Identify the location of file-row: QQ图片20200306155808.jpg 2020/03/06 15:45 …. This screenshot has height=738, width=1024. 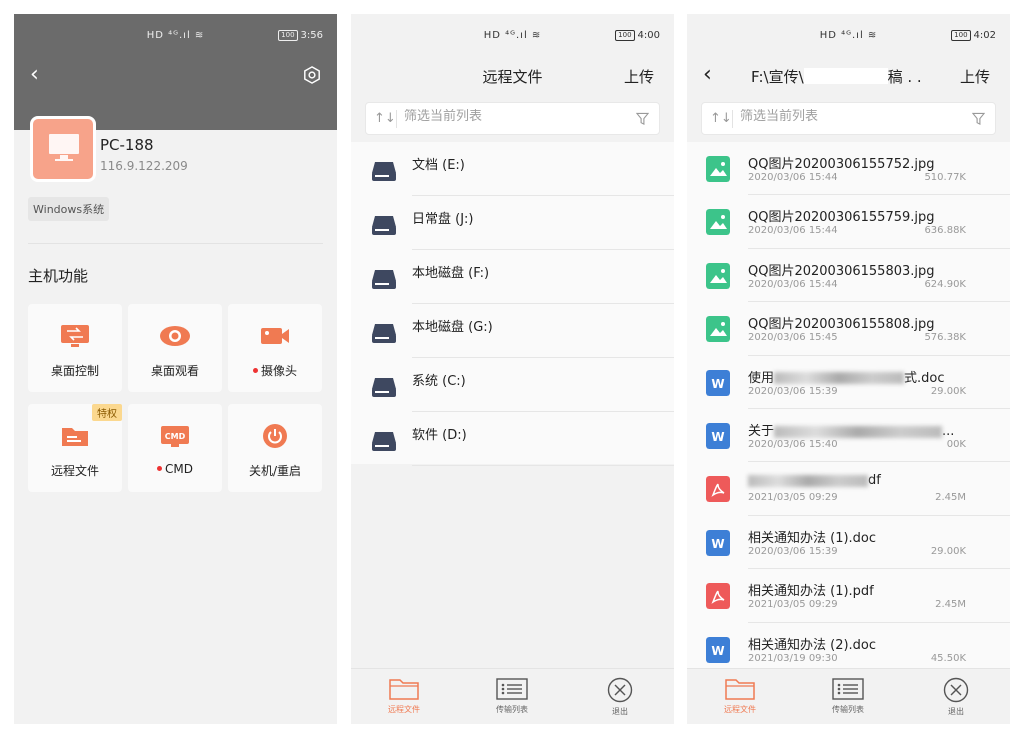
(848, 329).